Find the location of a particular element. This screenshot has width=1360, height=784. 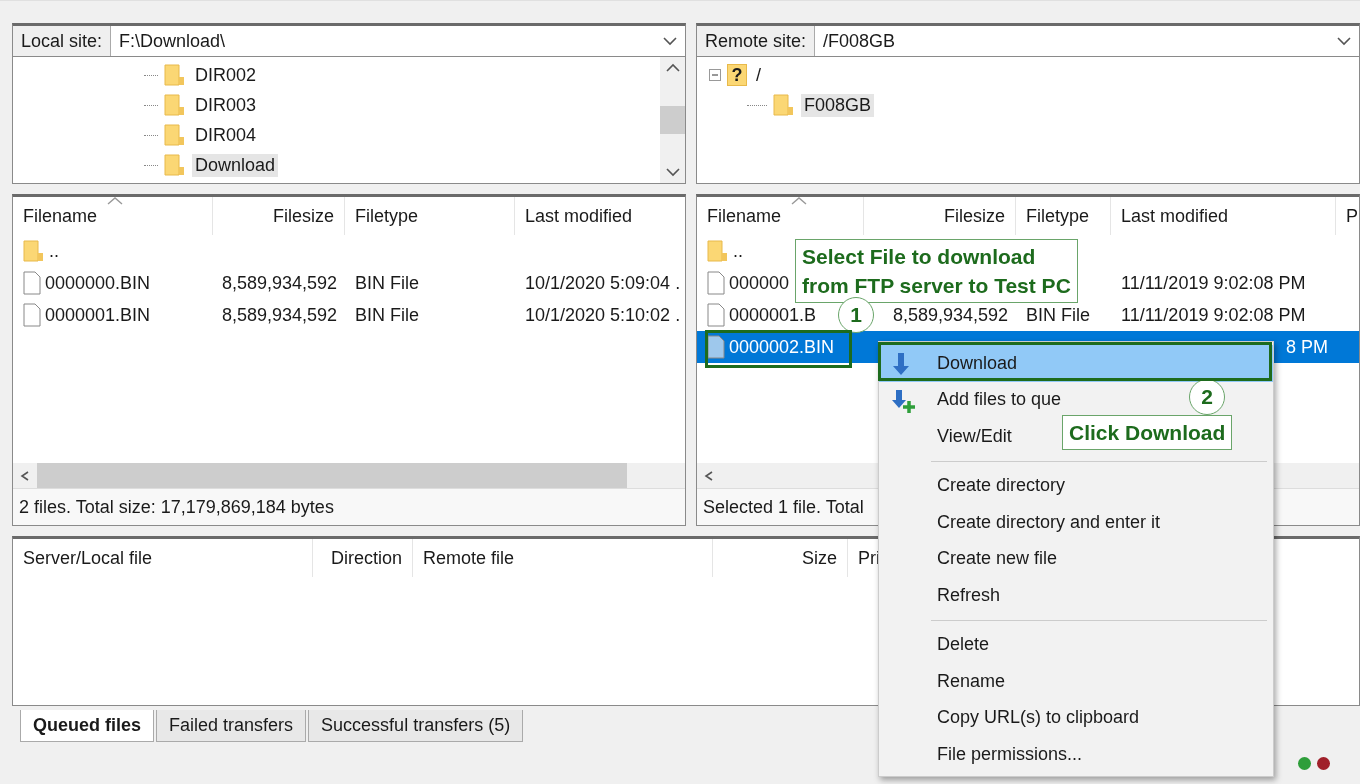

question-mark-icon: ? is located at coordinates (737, 75).